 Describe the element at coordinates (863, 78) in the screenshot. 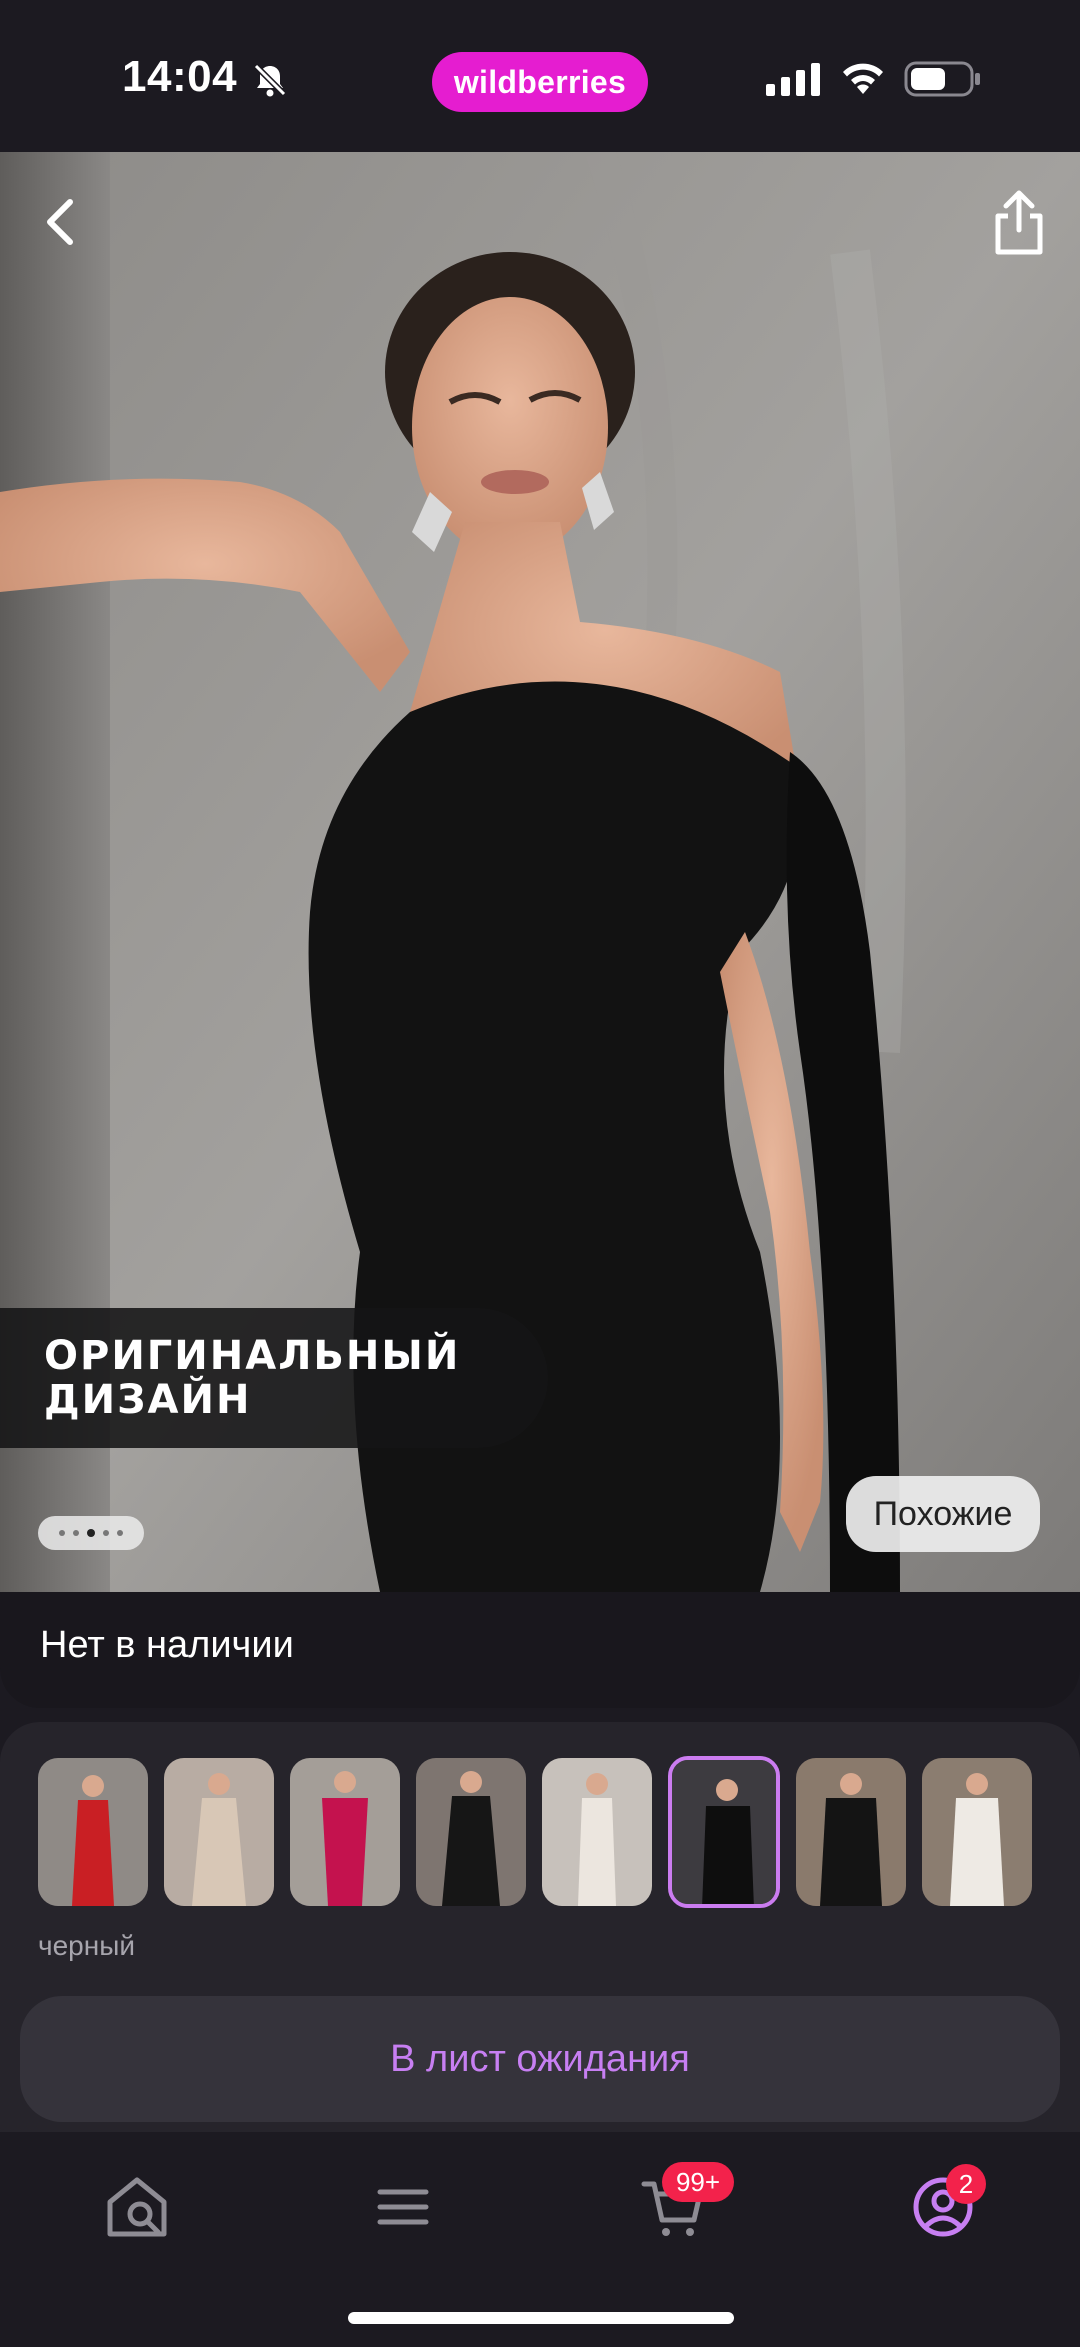

I see `wifi-icon` at that location.